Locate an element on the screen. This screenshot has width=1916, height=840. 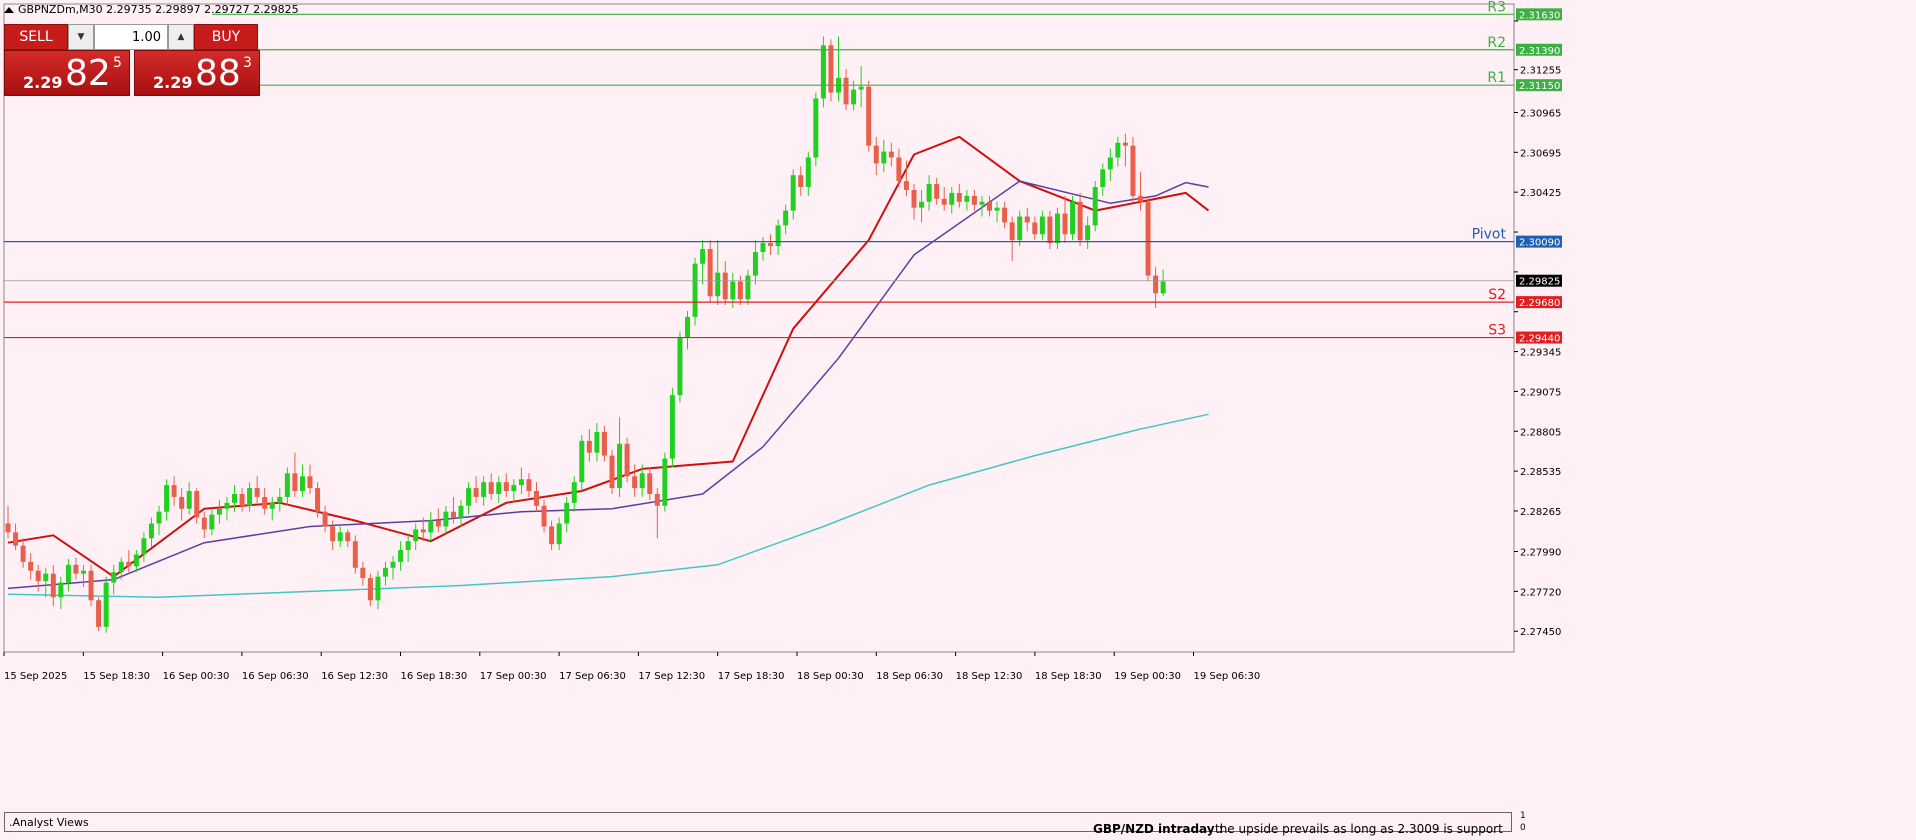
buy-price-box: 2.29 88 3 is located at coordinates (197, 73).